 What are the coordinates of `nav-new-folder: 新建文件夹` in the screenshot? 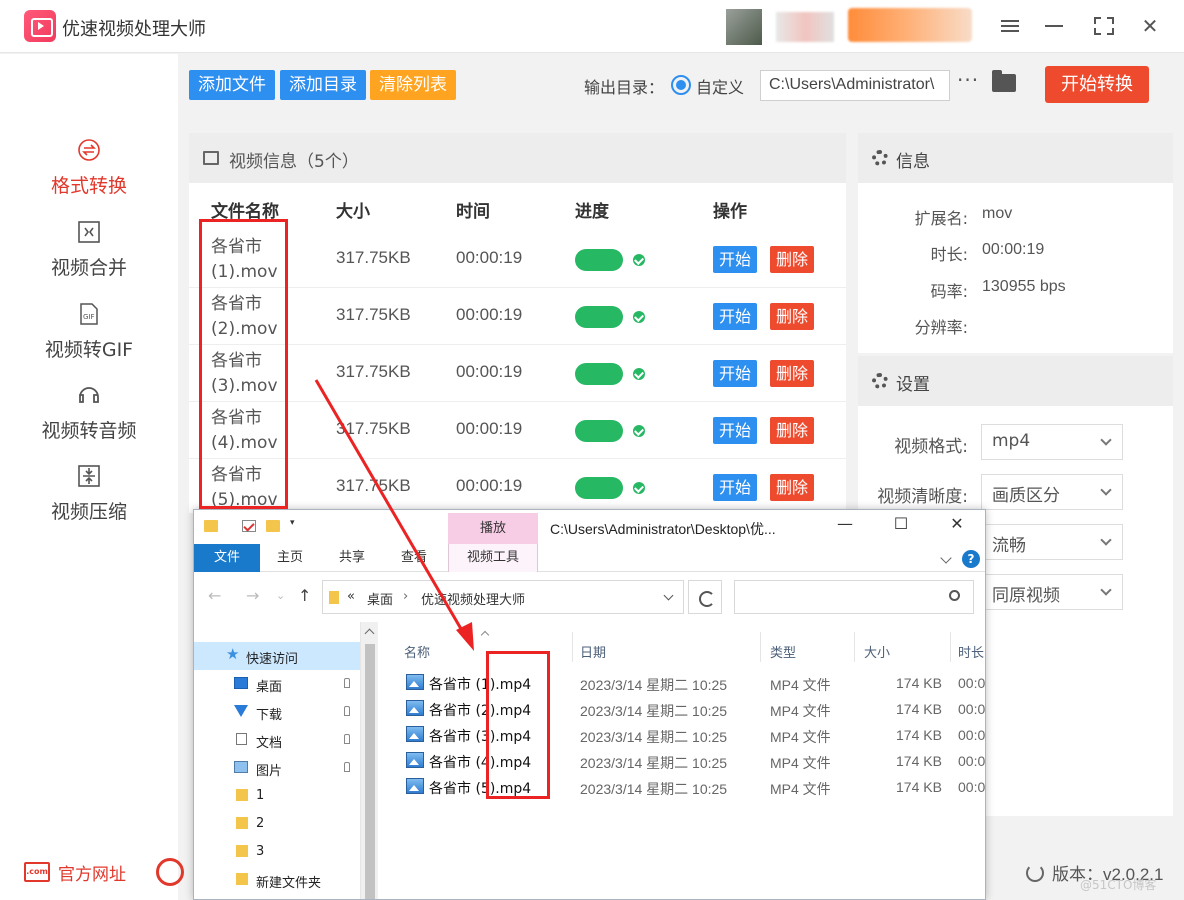 It's located at (277, 880).